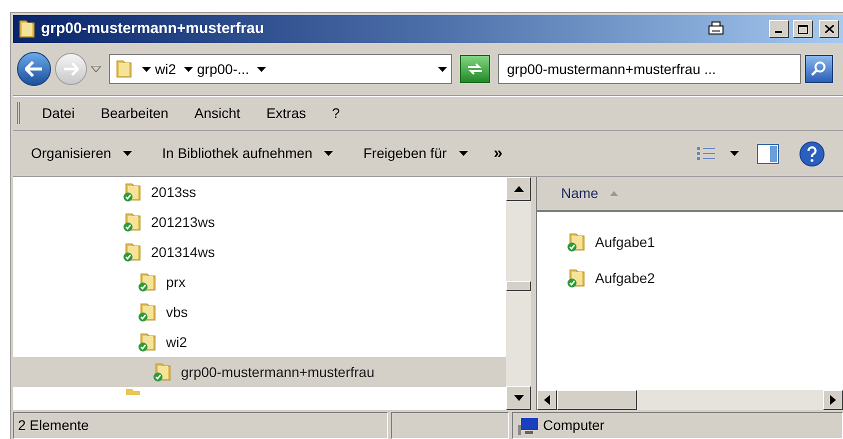 Image resolution: width=843 pixels, height=439 pixels. What do you see at coordinates (336, 113) in the screenshot?
I see `menu-item: ?` at bounding box center [336, 113].